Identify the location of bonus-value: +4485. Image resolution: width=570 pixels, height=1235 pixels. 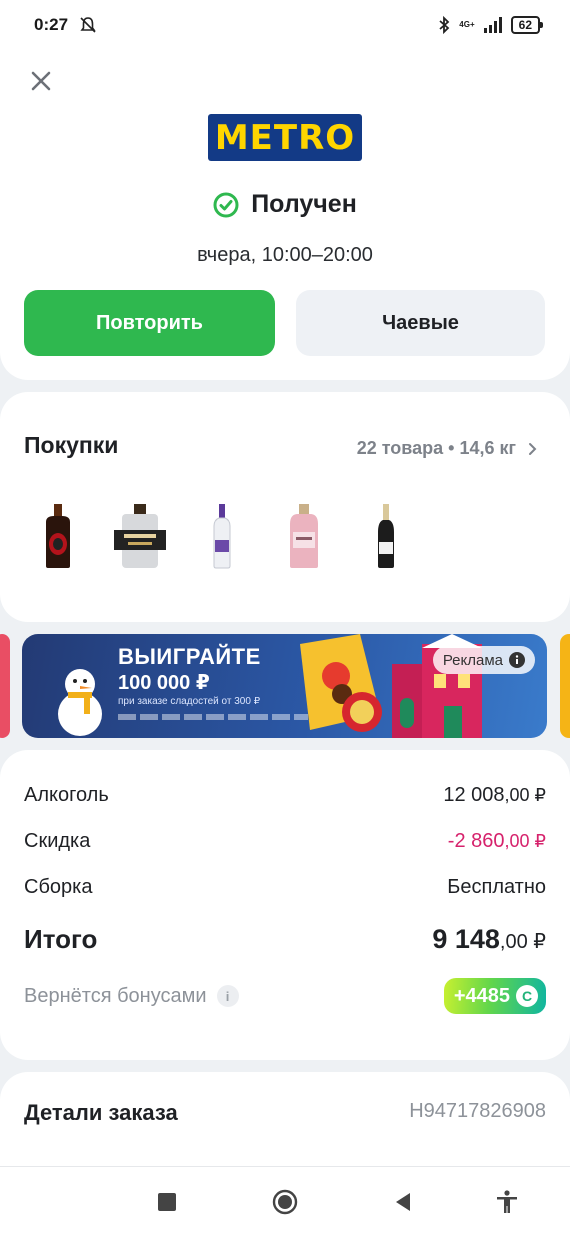
(481, 995).